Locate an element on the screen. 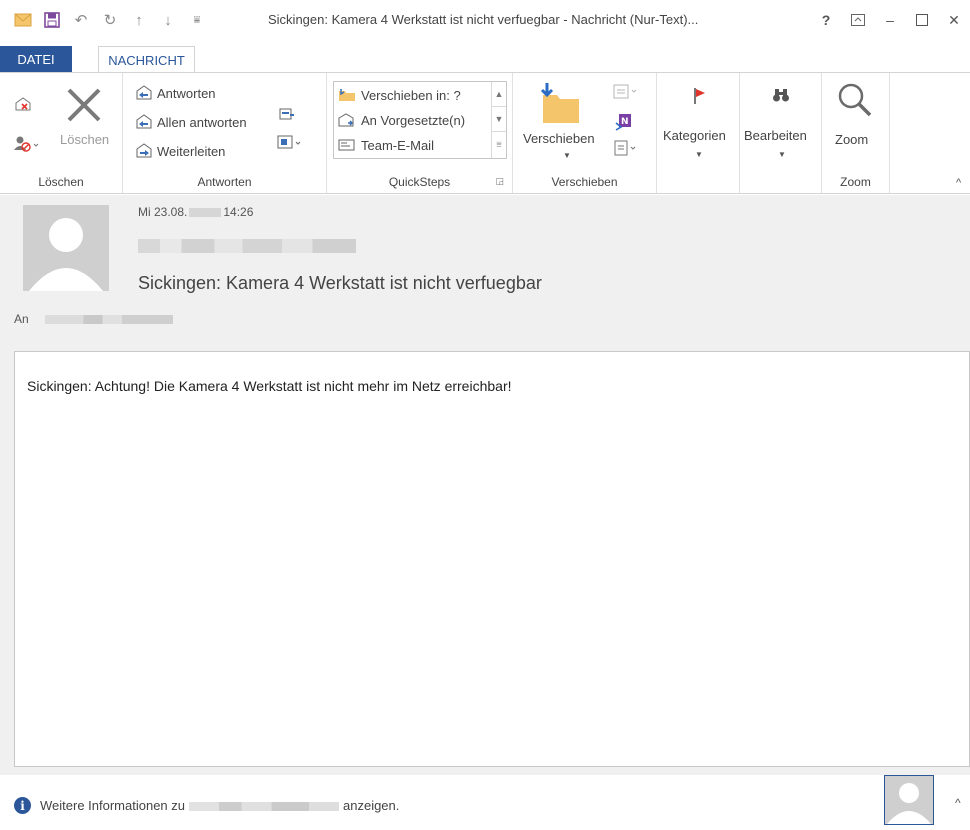  meeting-icon is located at coordinates (287, 114).